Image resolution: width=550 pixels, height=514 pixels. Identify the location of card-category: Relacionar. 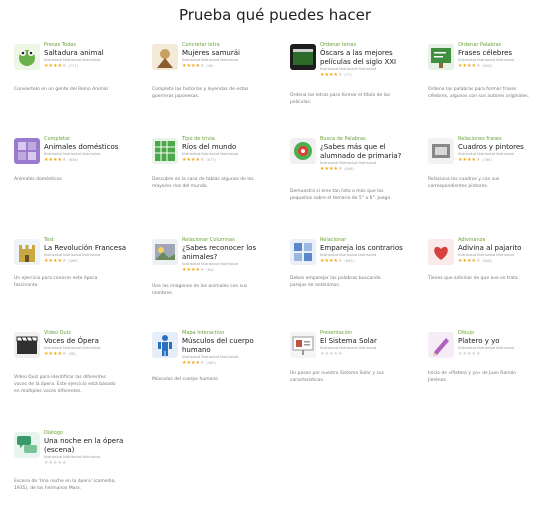
(371, 240).